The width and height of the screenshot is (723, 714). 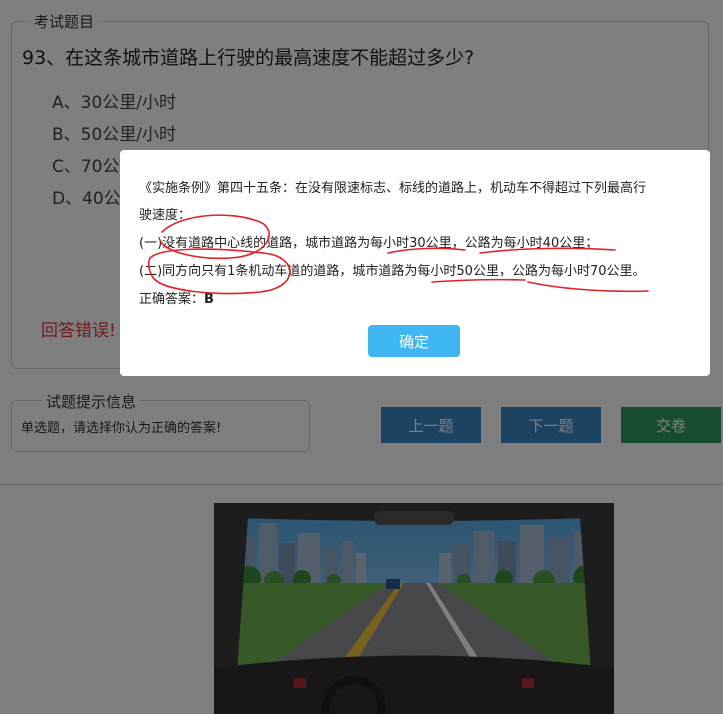 What do you see at coordinates (209, 299) in the screenshot?
I see `correct-answer-value: B` at bounding box center [209, 299].